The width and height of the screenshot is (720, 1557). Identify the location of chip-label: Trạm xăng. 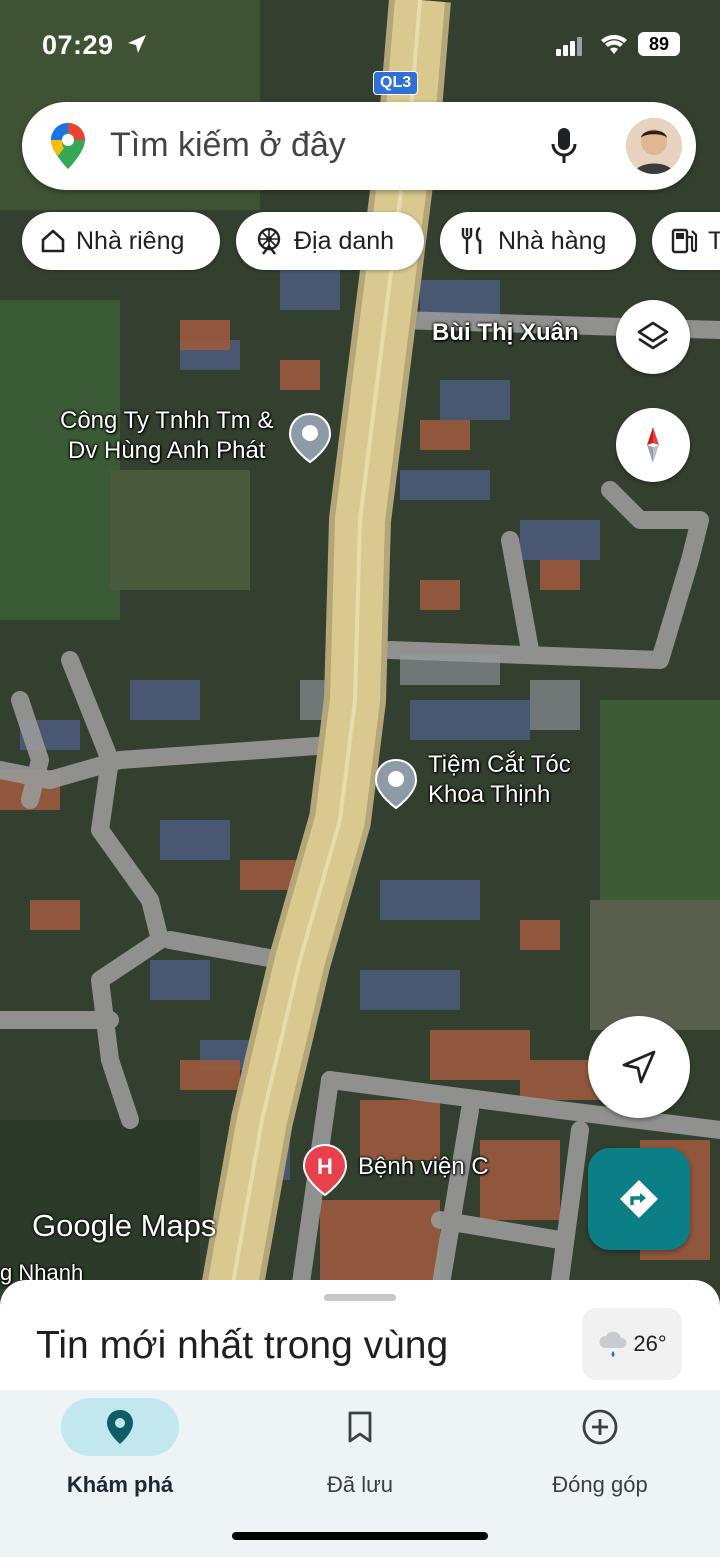
(714, 240).